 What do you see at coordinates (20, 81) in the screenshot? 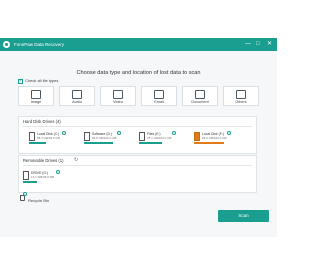
I see `check-all-checkbox` at bounding box center [20, 81].